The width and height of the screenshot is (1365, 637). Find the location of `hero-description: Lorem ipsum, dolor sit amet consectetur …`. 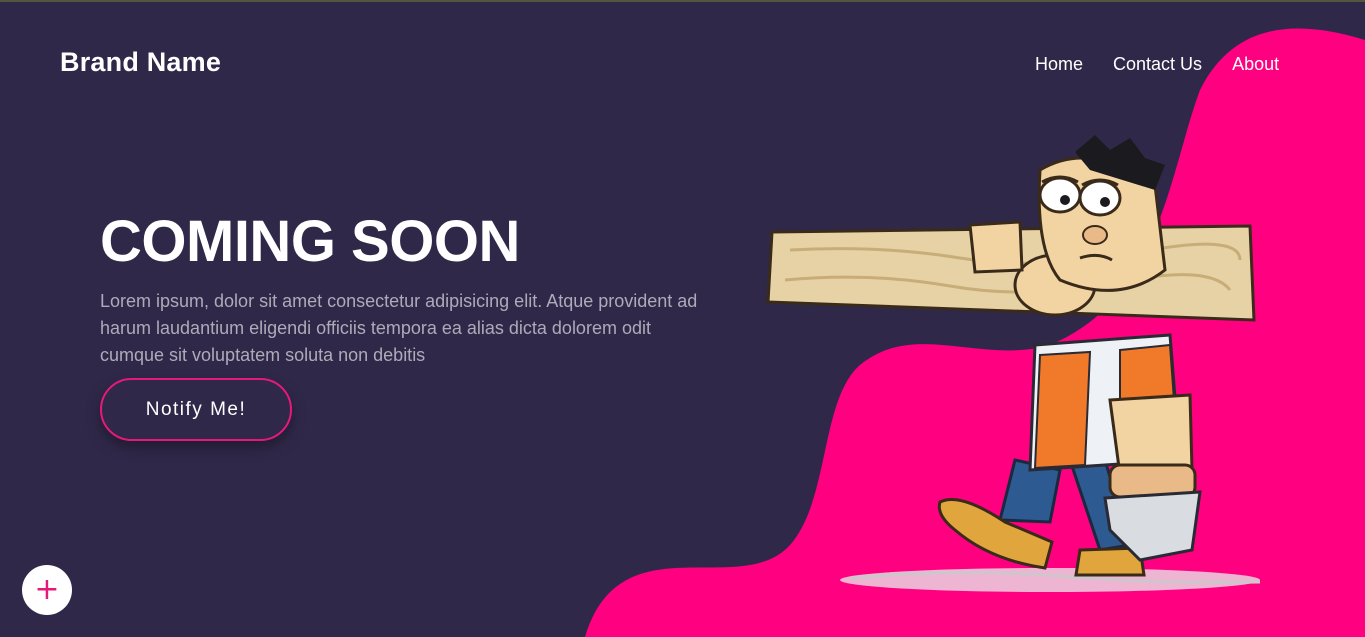

hero-description: Lorem ipsum, dolor sit amet consectetur … is located at coordinates (399, 328).